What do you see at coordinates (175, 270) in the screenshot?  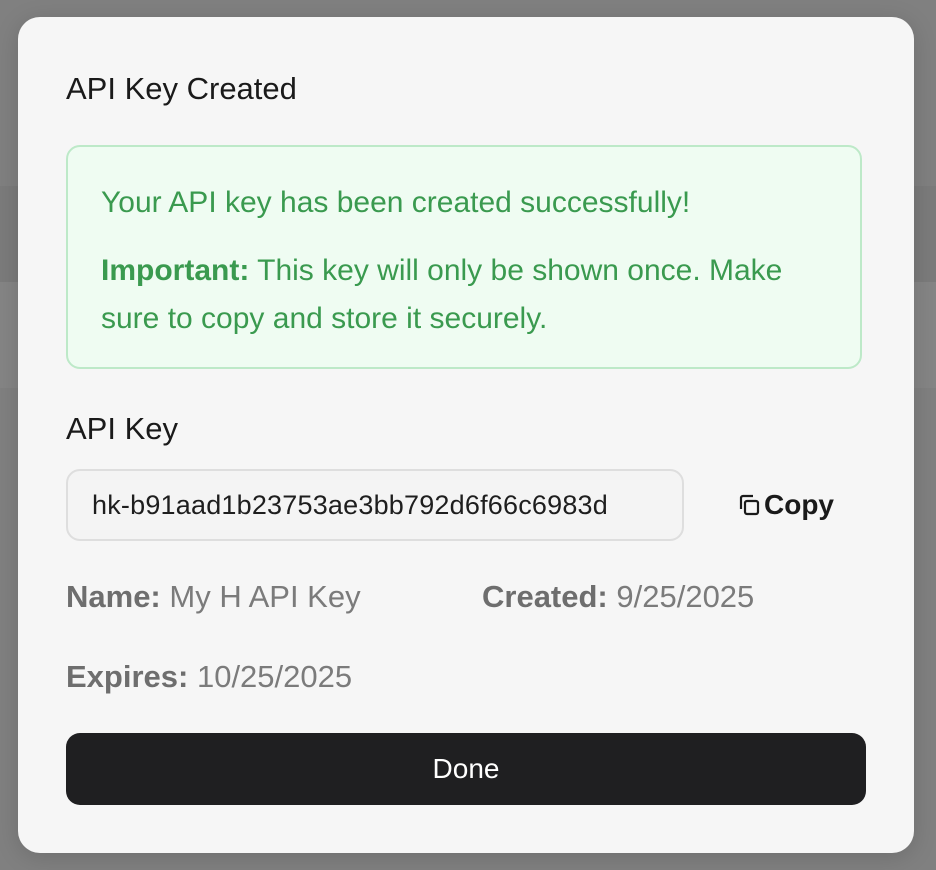 I see `important-label: Important:` at bounding box center [175, 270].